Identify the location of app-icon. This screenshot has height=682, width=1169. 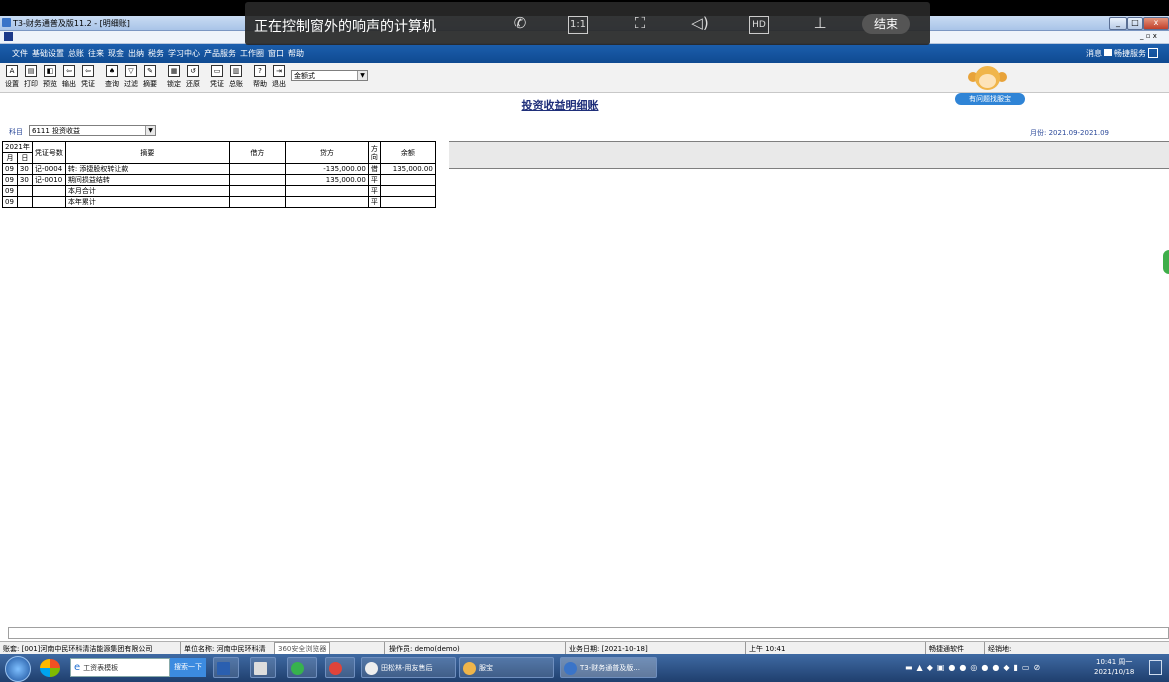
(6, 22).